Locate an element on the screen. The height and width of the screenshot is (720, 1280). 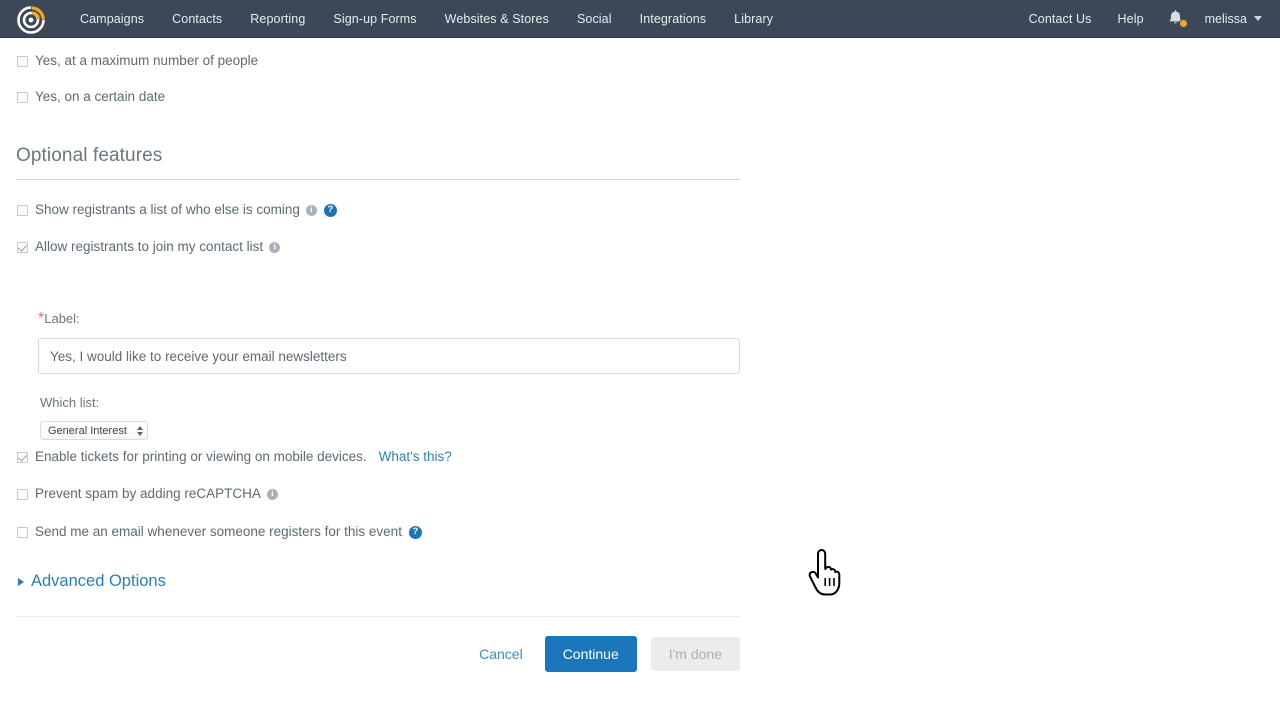
form-actions: Cancel Continue I'm done is located at coordinates (560, 654).